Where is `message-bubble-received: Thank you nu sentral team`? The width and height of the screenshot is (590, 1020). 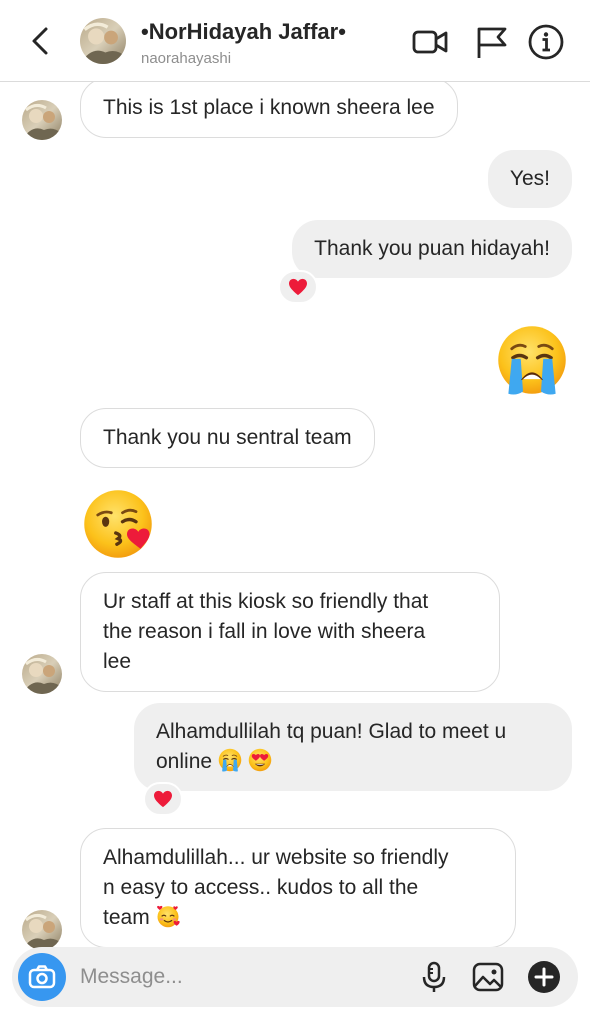 message-bubble-received: Thank you nu sentral team is located at coordinates (227, 438).